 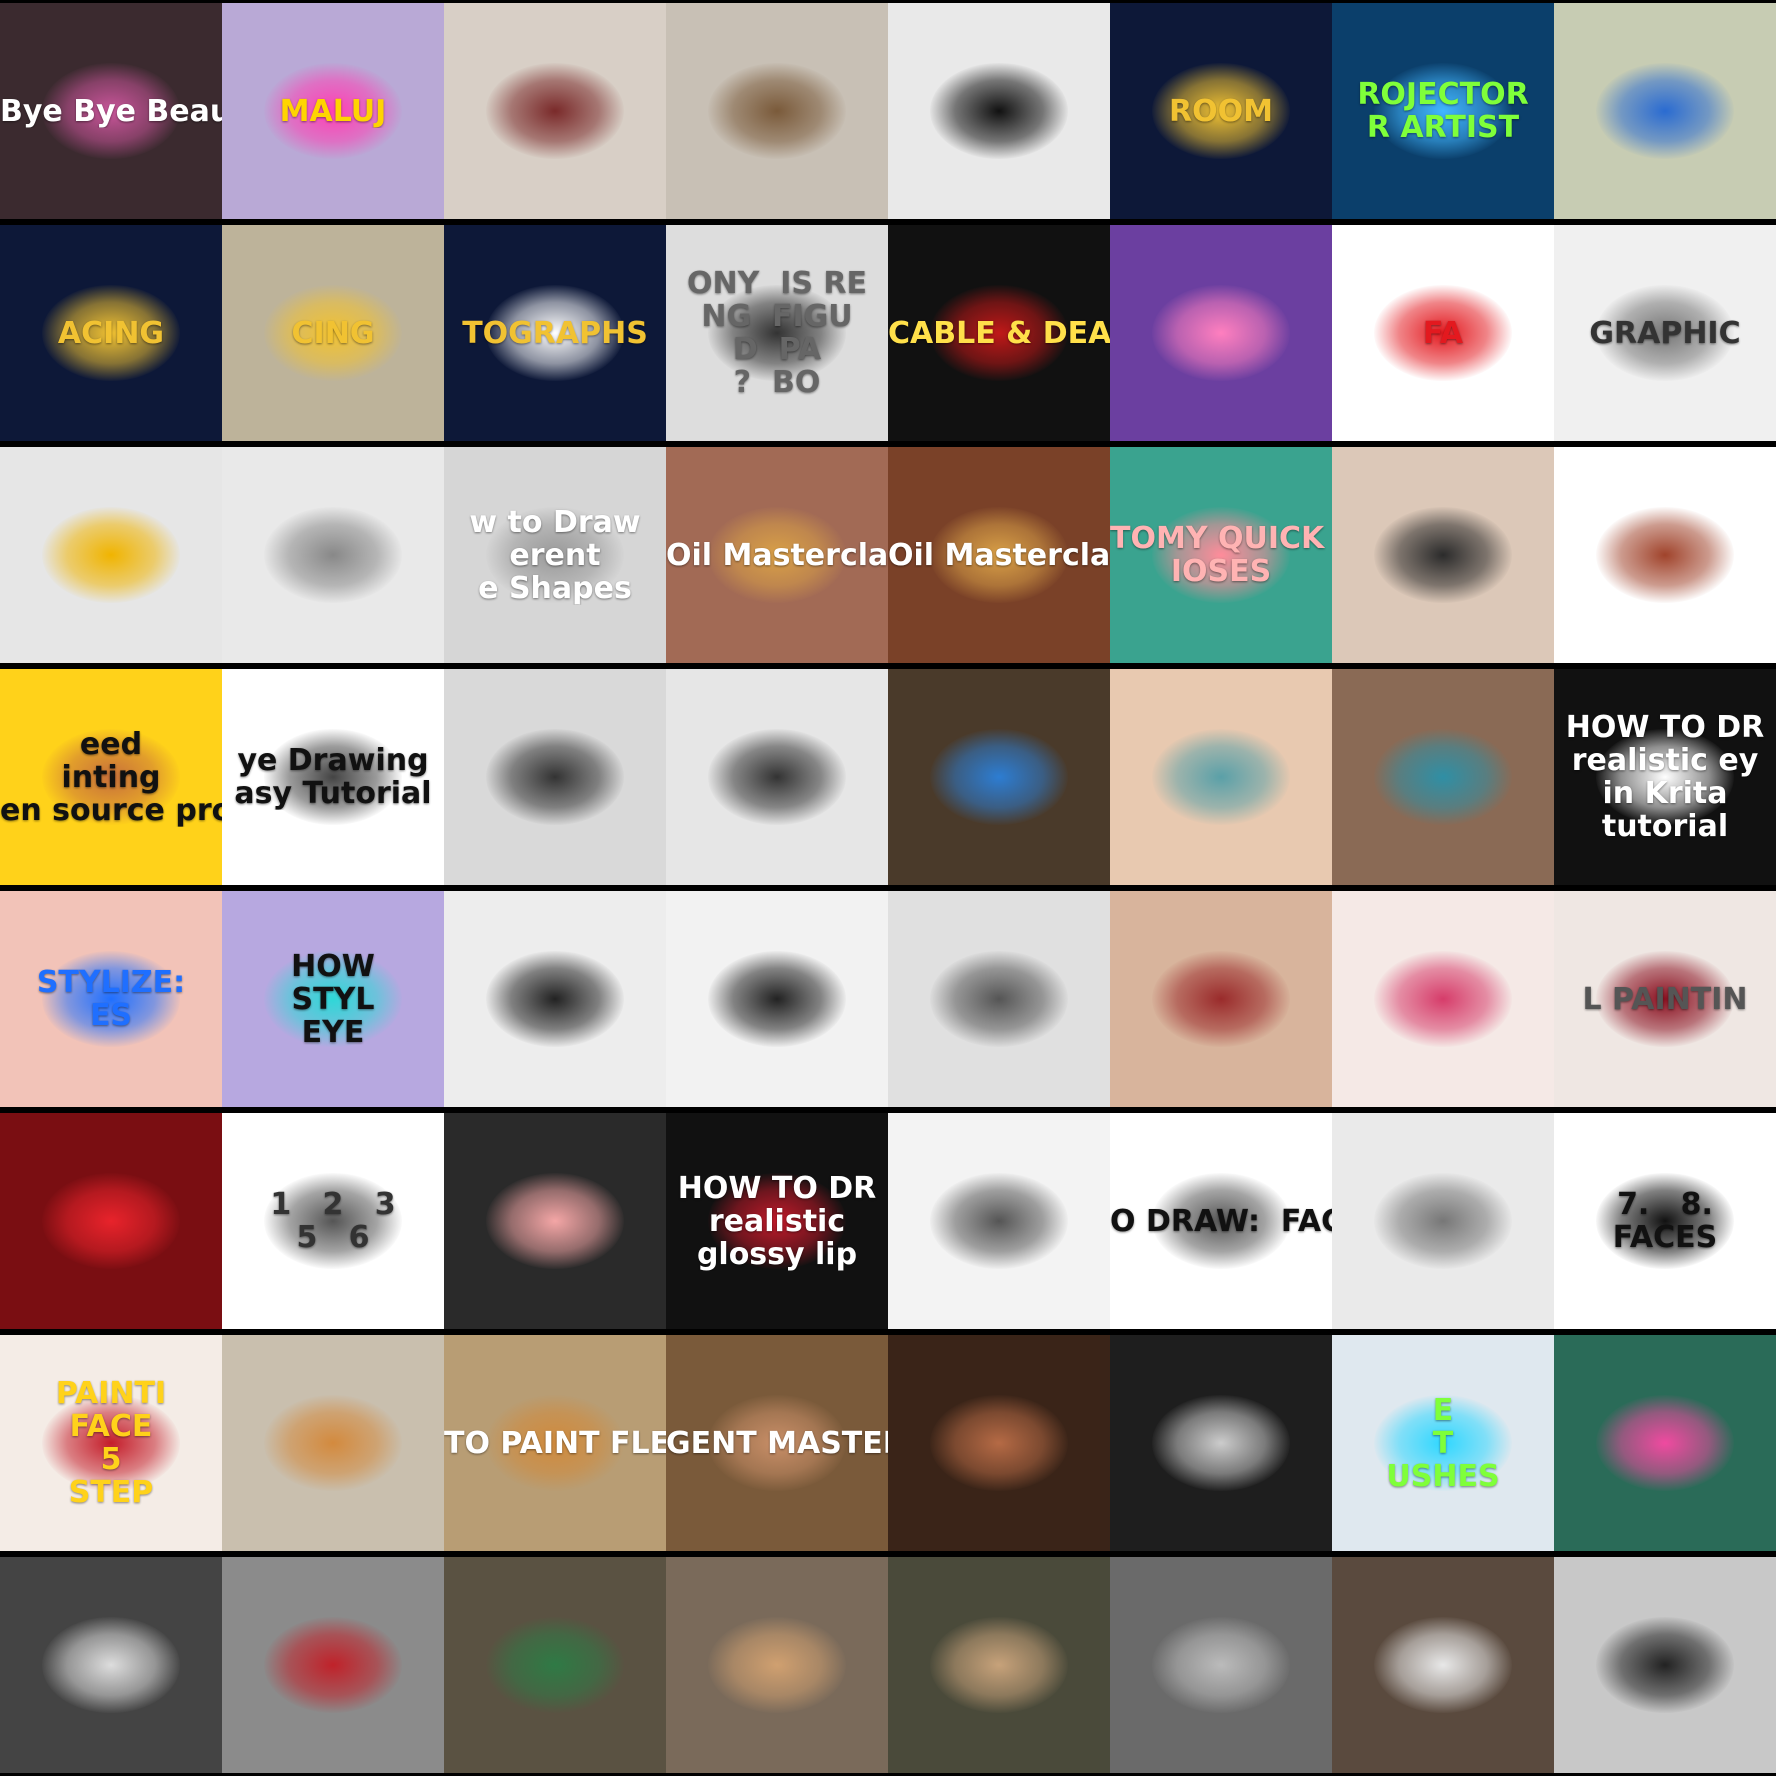 I want to click on thumbnail-tile: eed inting en source program, so click(x=111, y=777).